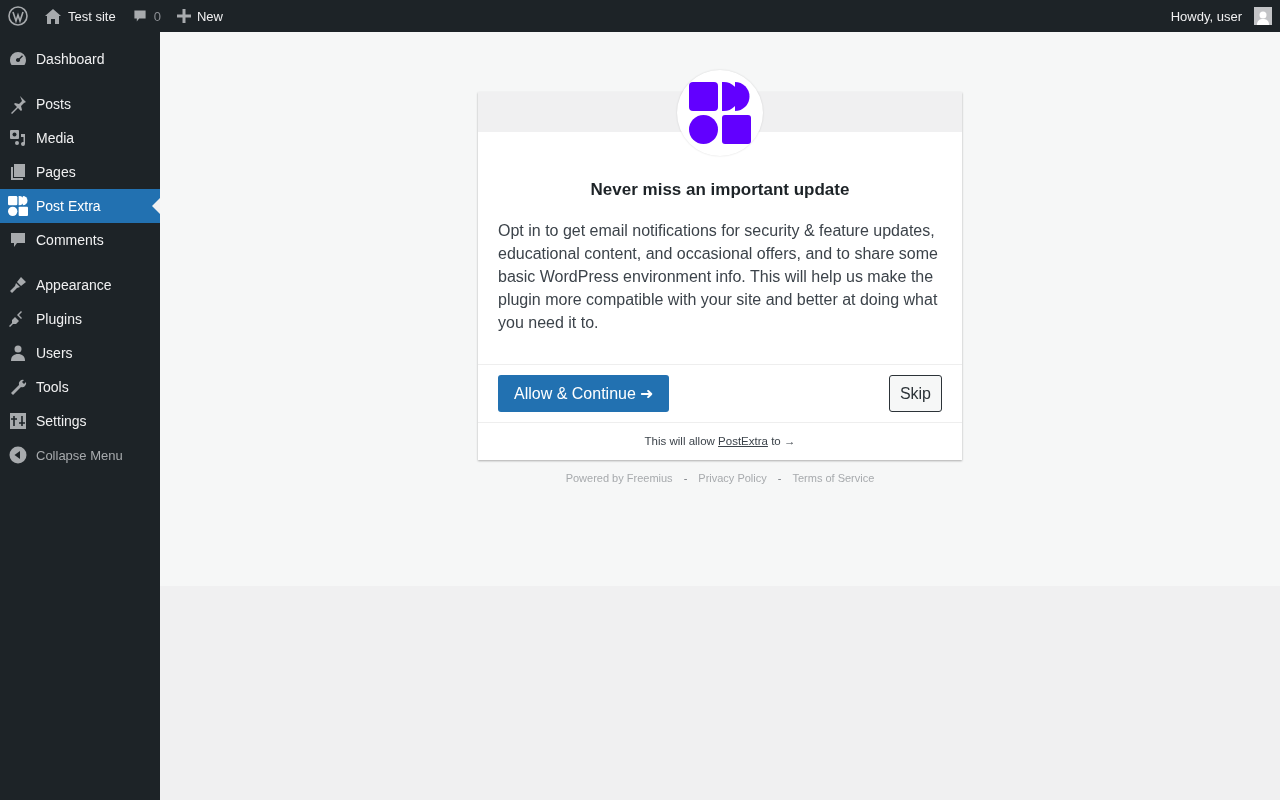 The image size is (1280, 800). Describe the element at coordinates (720, 190) in the screenshot. I see `optin-title: Never miss an important update` at that location.